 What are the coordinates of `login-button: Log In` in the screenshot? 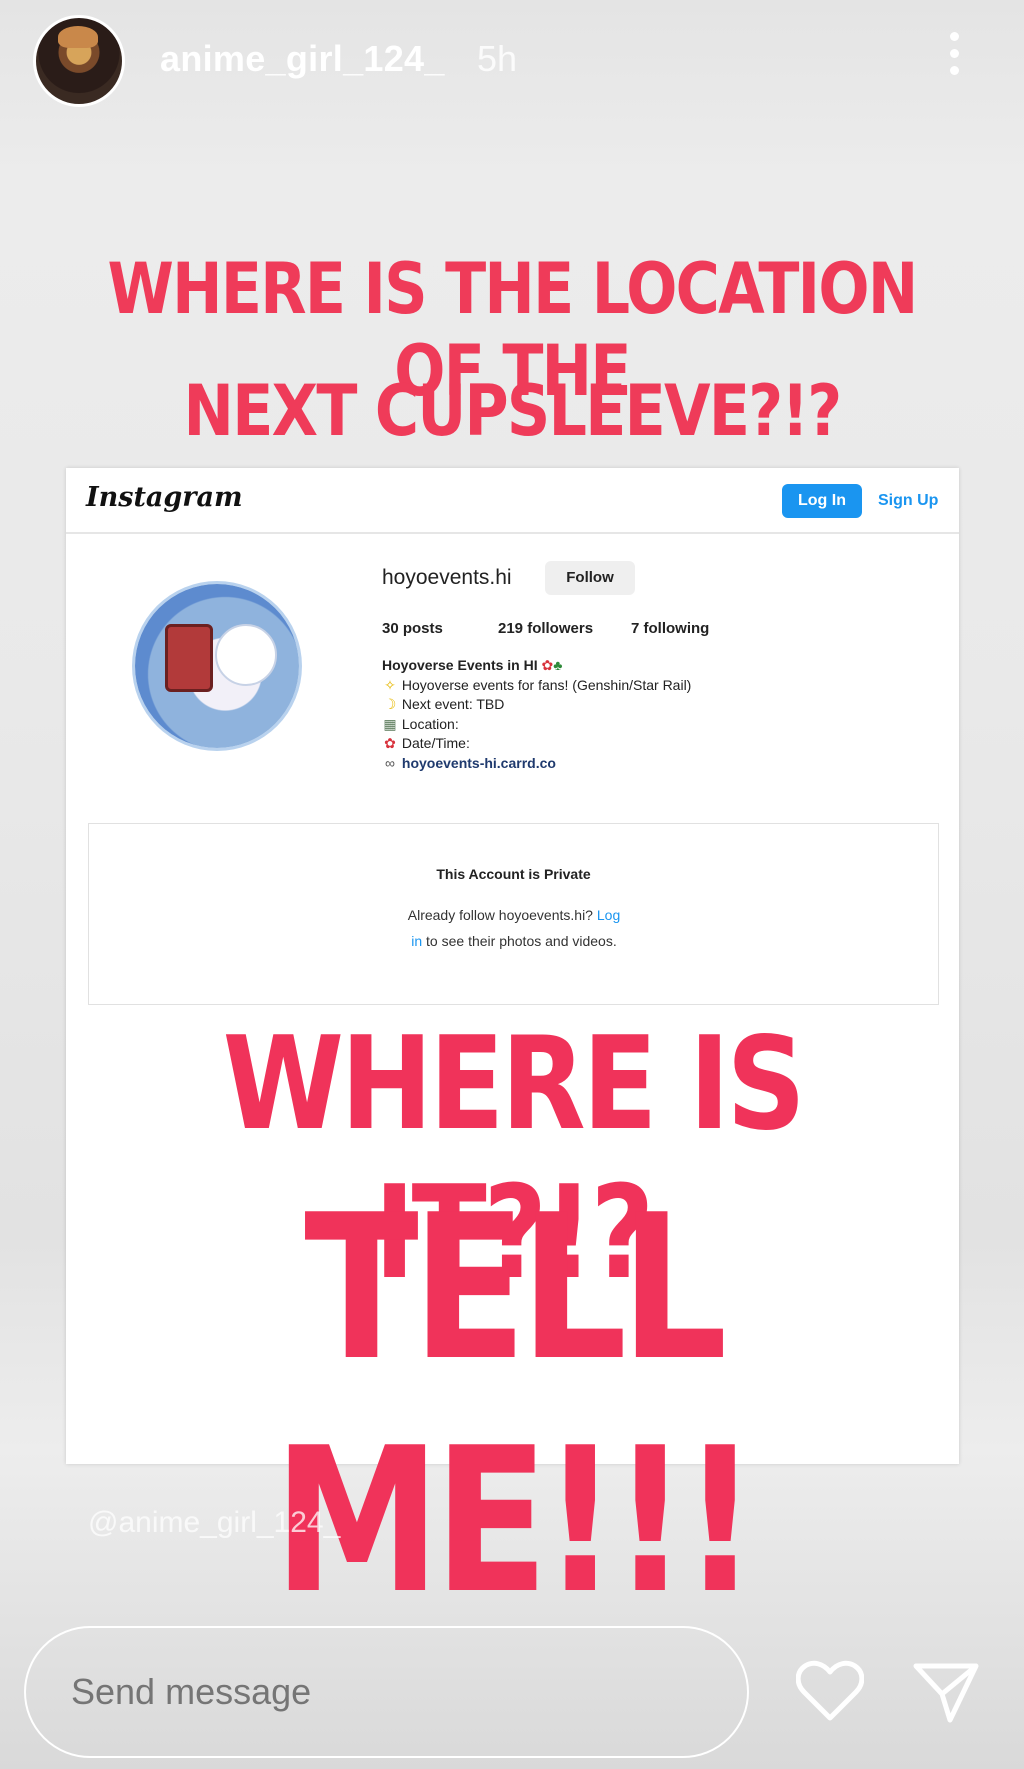 It's located at (822, 501).